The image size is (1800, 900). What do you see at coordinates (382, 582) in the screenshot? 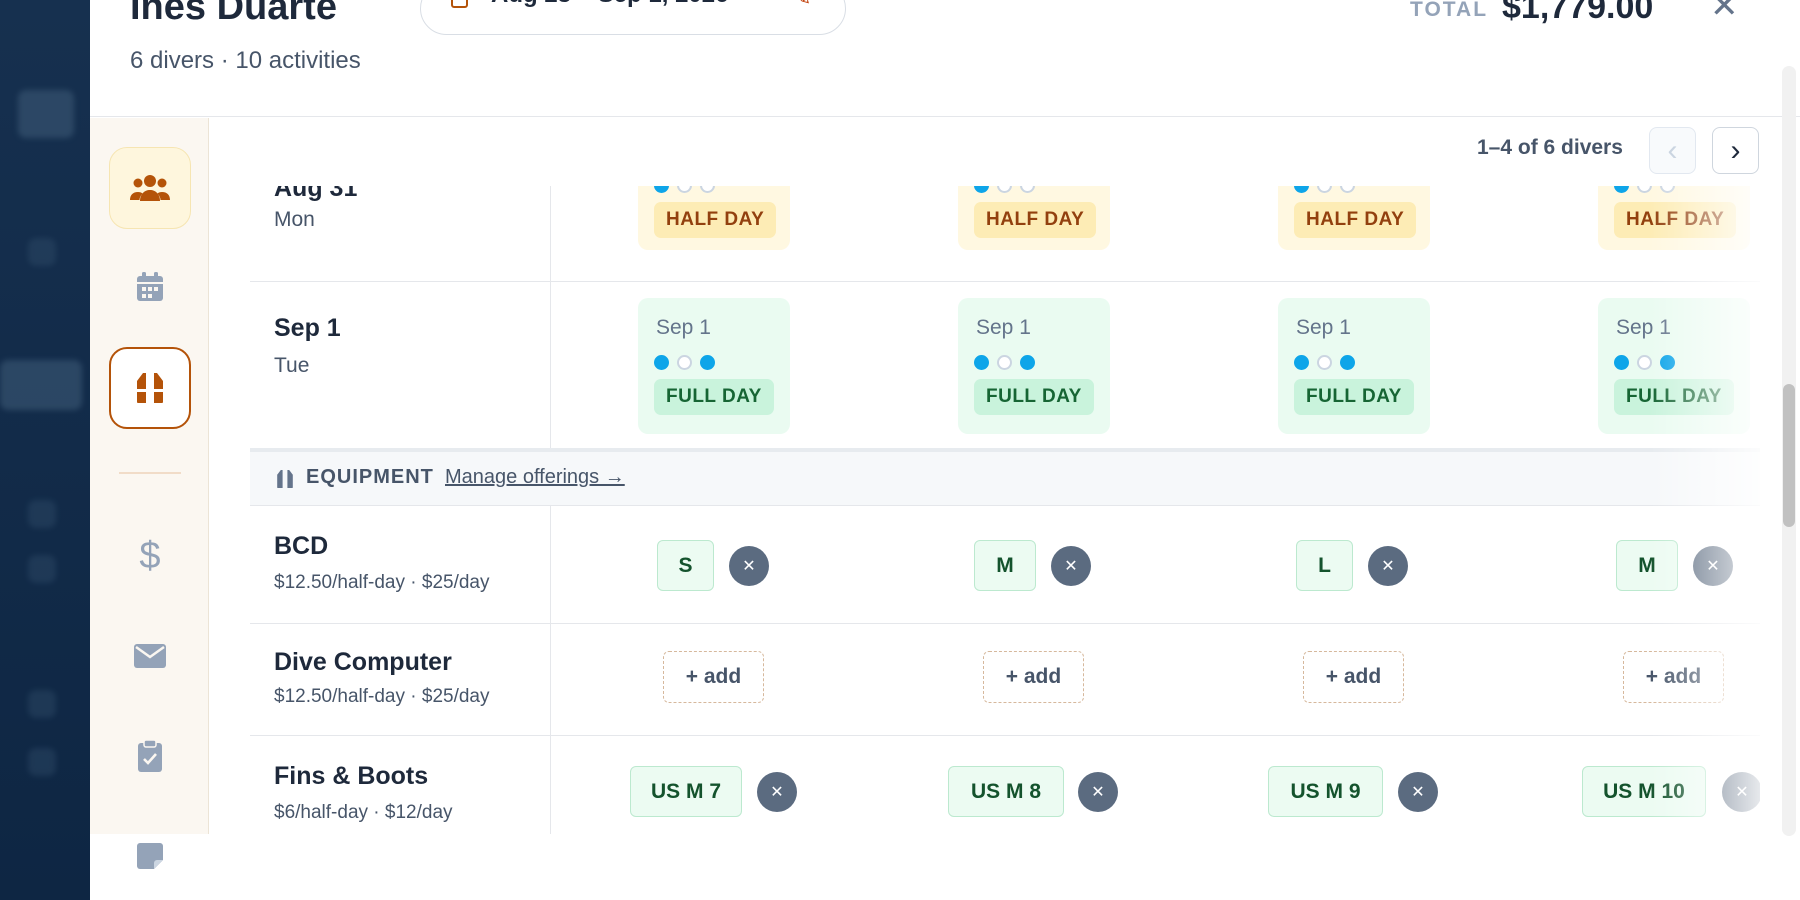
I see `equipment-price: $12.50/half-day · $25/day` at bounding box center [382, 582].